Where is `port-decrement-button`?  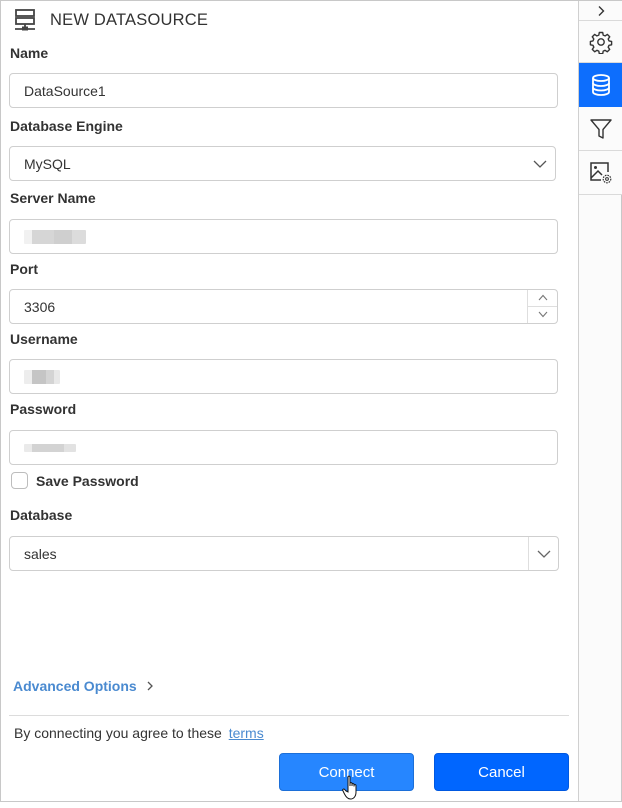 port-decrement-button is located at coordinates (542, 315).